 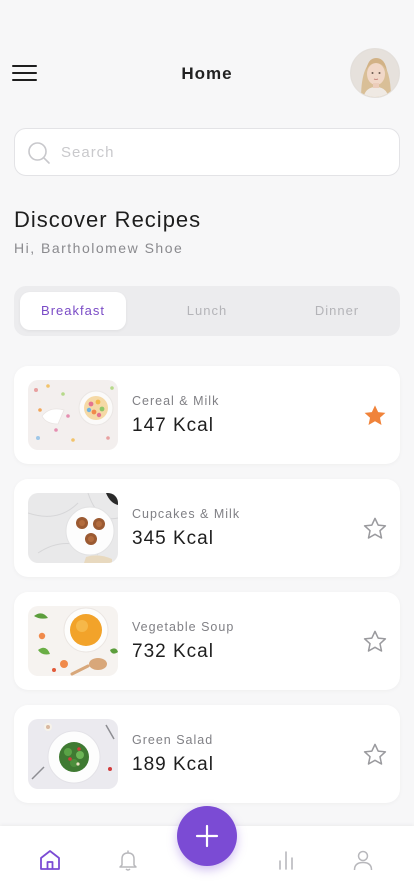 I want to click on recipe-calories: 147 Kcal, so click(x=173, y=425).